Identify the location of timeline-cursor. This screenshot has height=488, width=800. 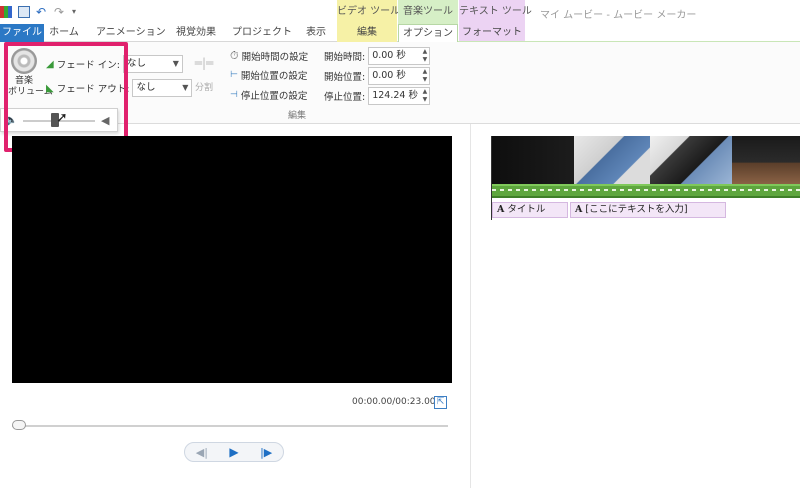
(491, 178).